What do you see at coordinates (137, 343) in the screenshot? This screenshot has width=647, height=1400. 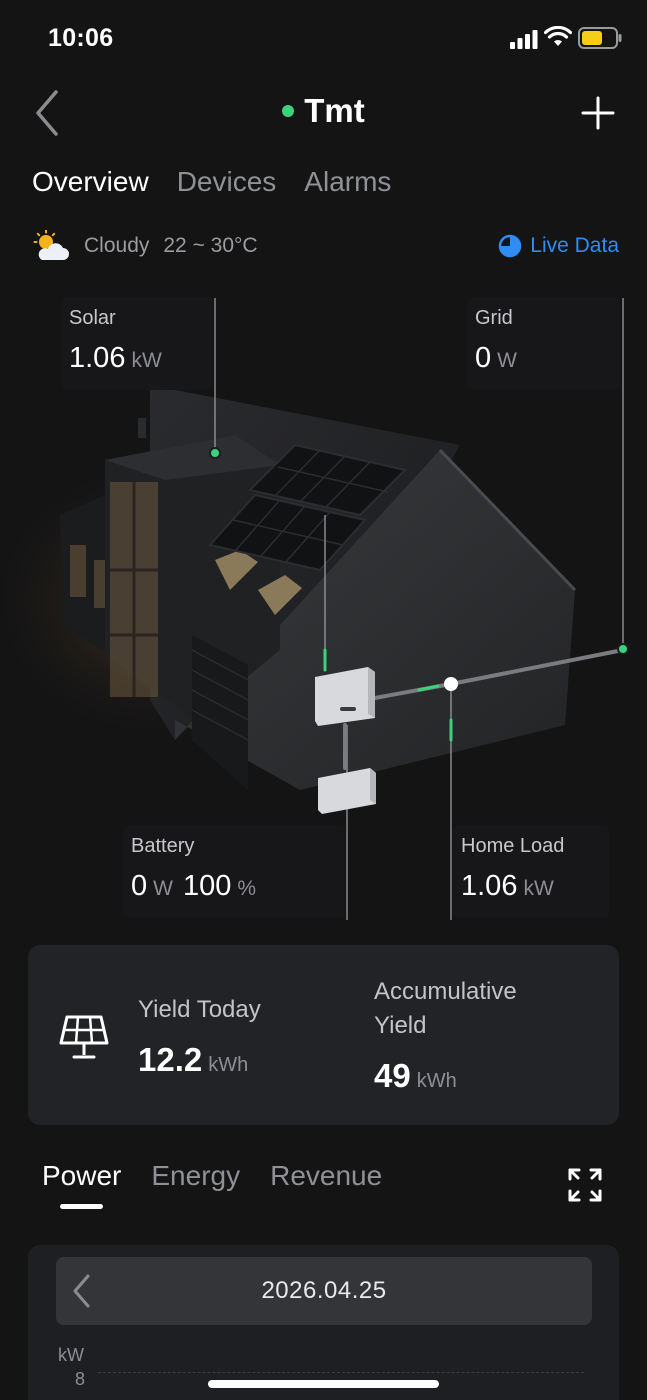 I see `solar-card: Solar 1.06 kW` at bounding box center [137, 343].